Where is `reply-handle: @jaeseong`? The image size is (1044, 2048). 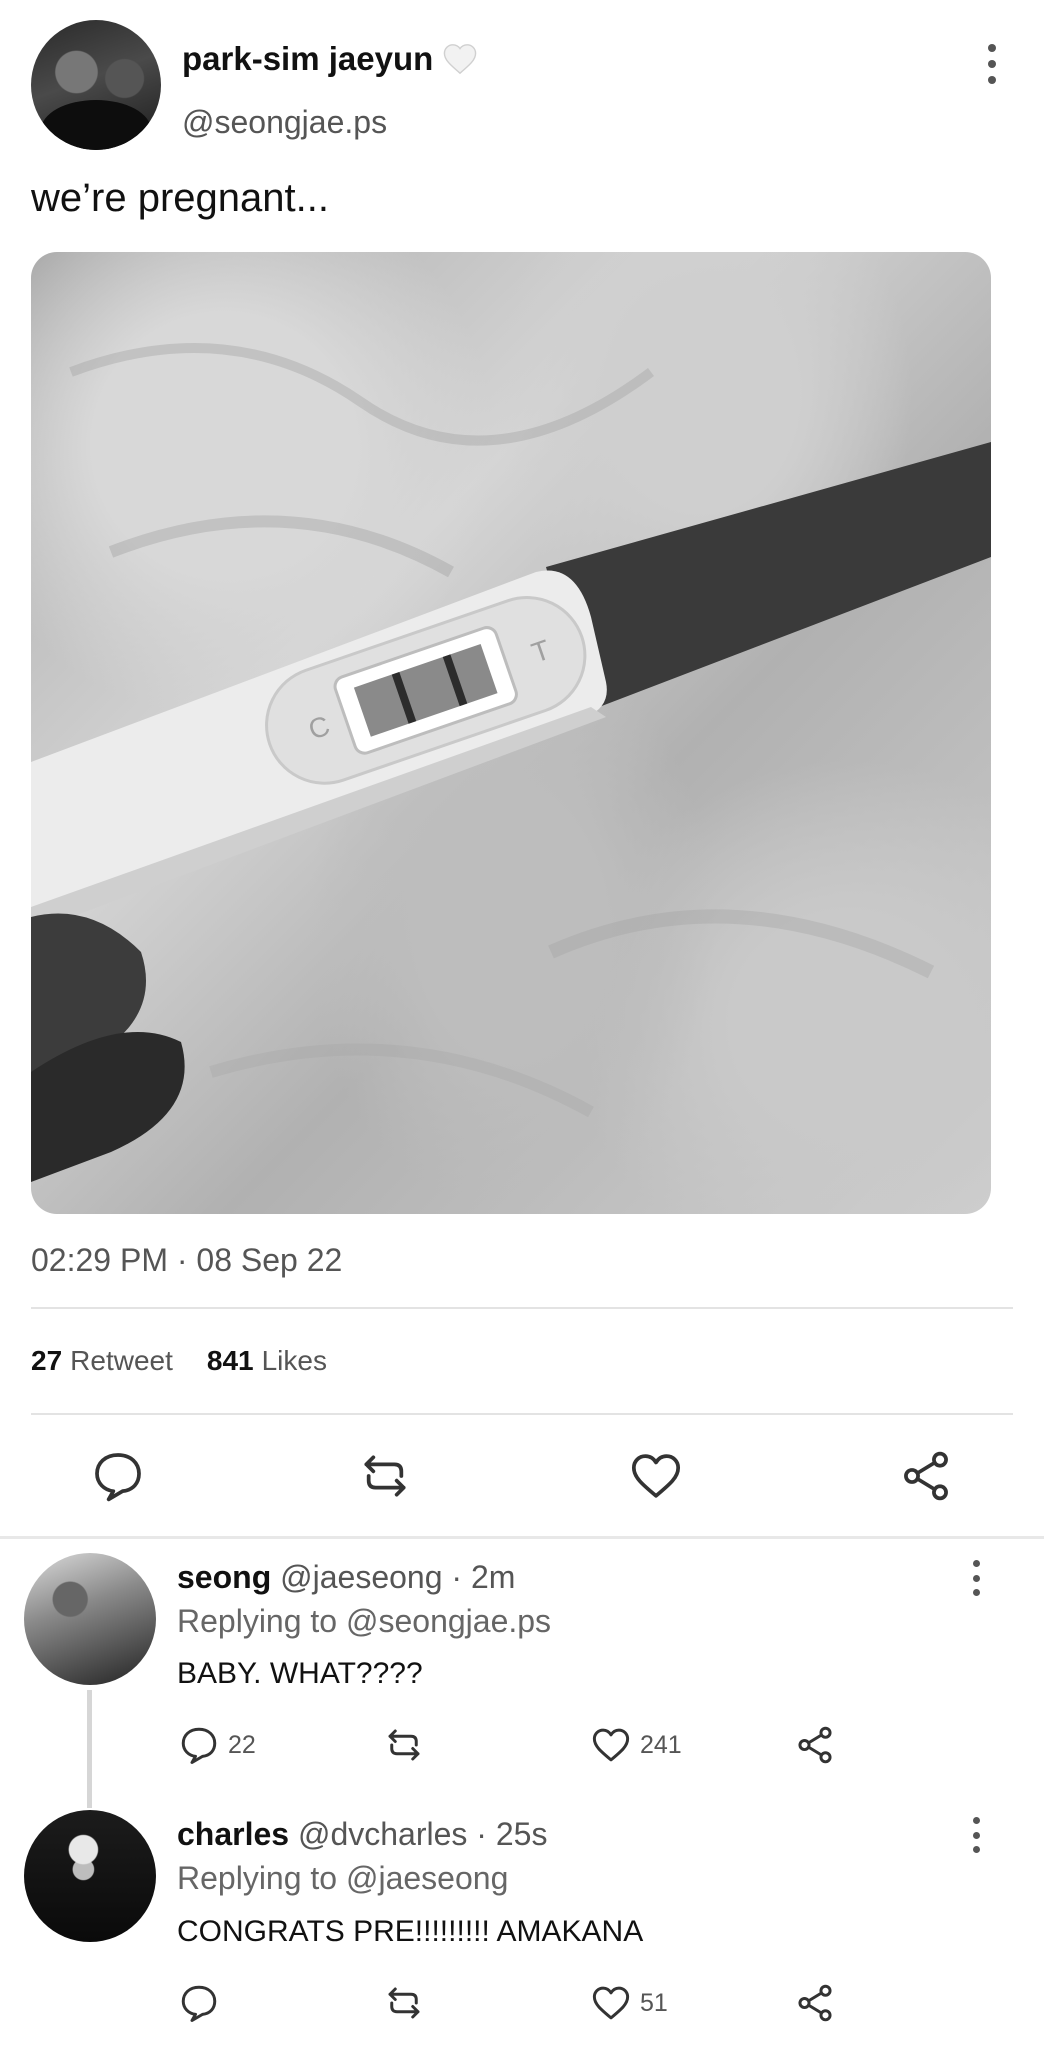 reply-handle: @jaeseong is located at coordinates (361, 1577).